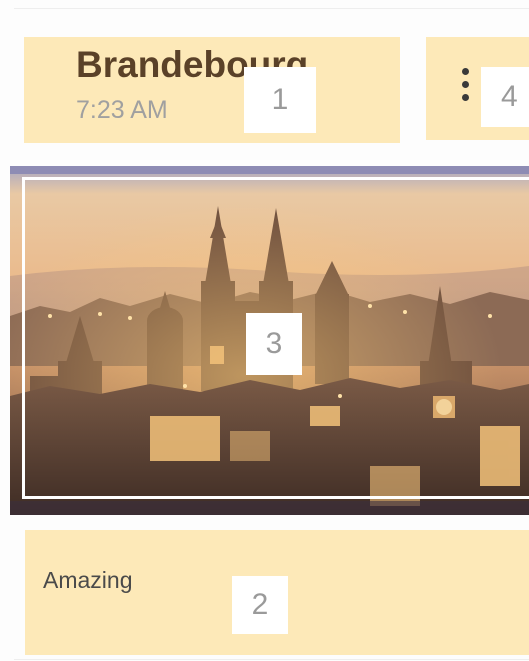 This screenshot has height=661, width=529. What do you see at coordinates (280, 100) in the screenshot?
I see `element-marker-1: 1` at bounding box center [280, 100].